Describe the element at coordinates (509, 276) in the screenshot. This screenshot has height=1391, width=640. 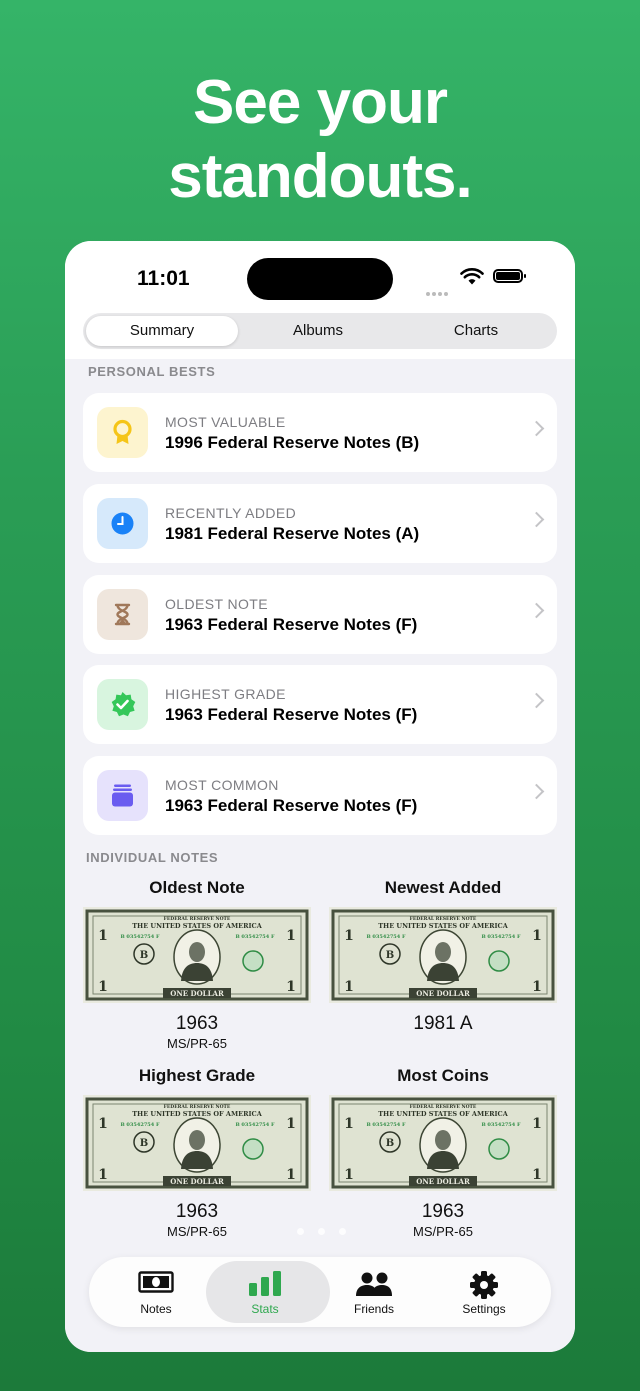
I see `battery-icon` at that location.